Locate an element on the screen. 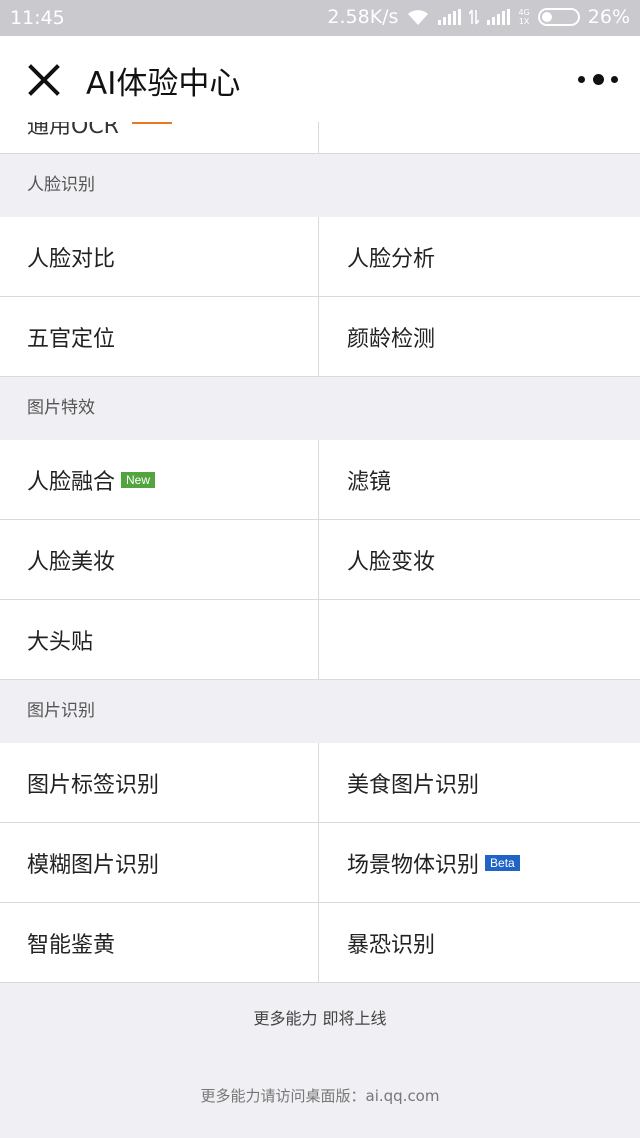  status-right: 2.58K/s 4G 1X 26% is located at coordinates (478, 17).